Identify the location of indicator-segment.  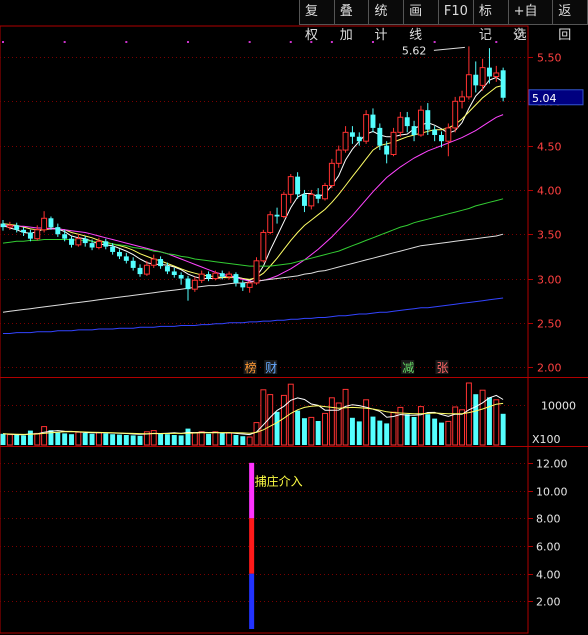
(252, 601).